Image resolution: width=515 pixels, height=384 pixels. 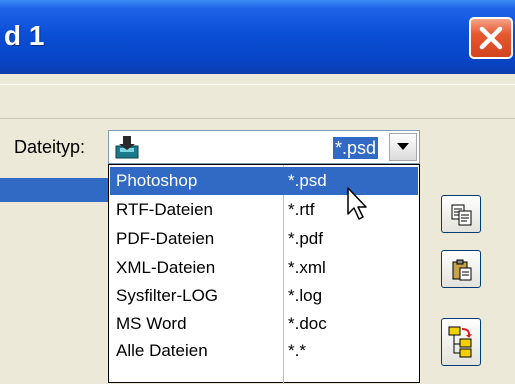 What do you see at coordinates (167, 295) in the screenshot?
I see `item-name: Sysfilter-LOG` at bounding box center [167, 295].